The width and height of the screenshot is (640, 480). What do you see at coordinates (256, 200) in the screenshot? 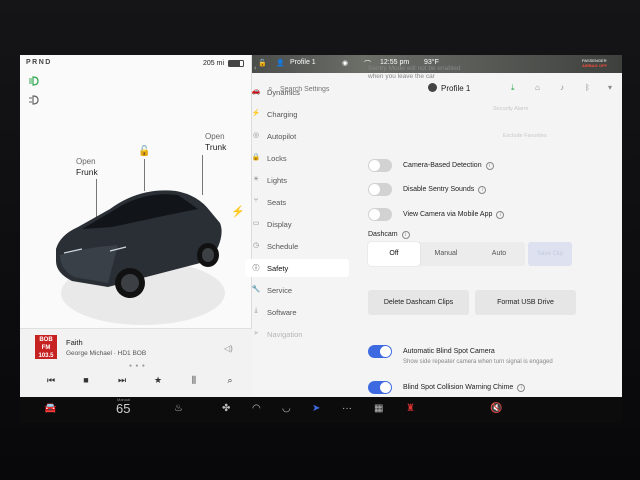
I see `seat-icon: ⑂` at bounding box center [256, 200].